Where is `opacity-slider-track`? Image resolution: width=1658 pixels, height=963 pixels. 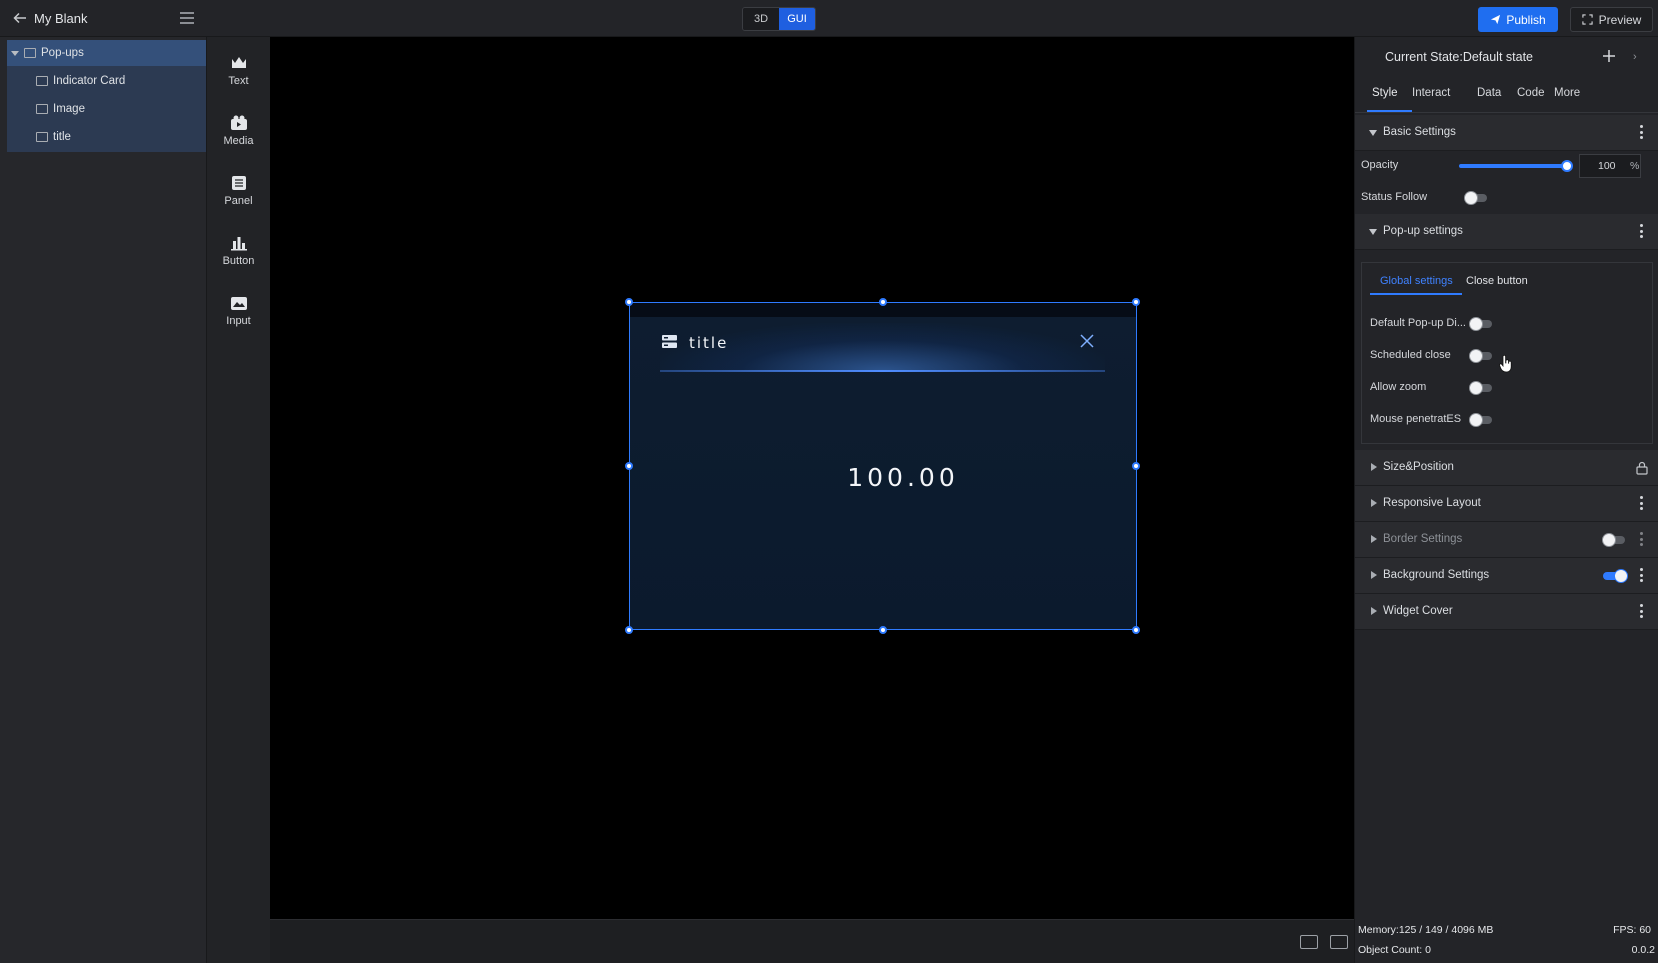
opacity-slider-track is located at coordinates (1513, 166).